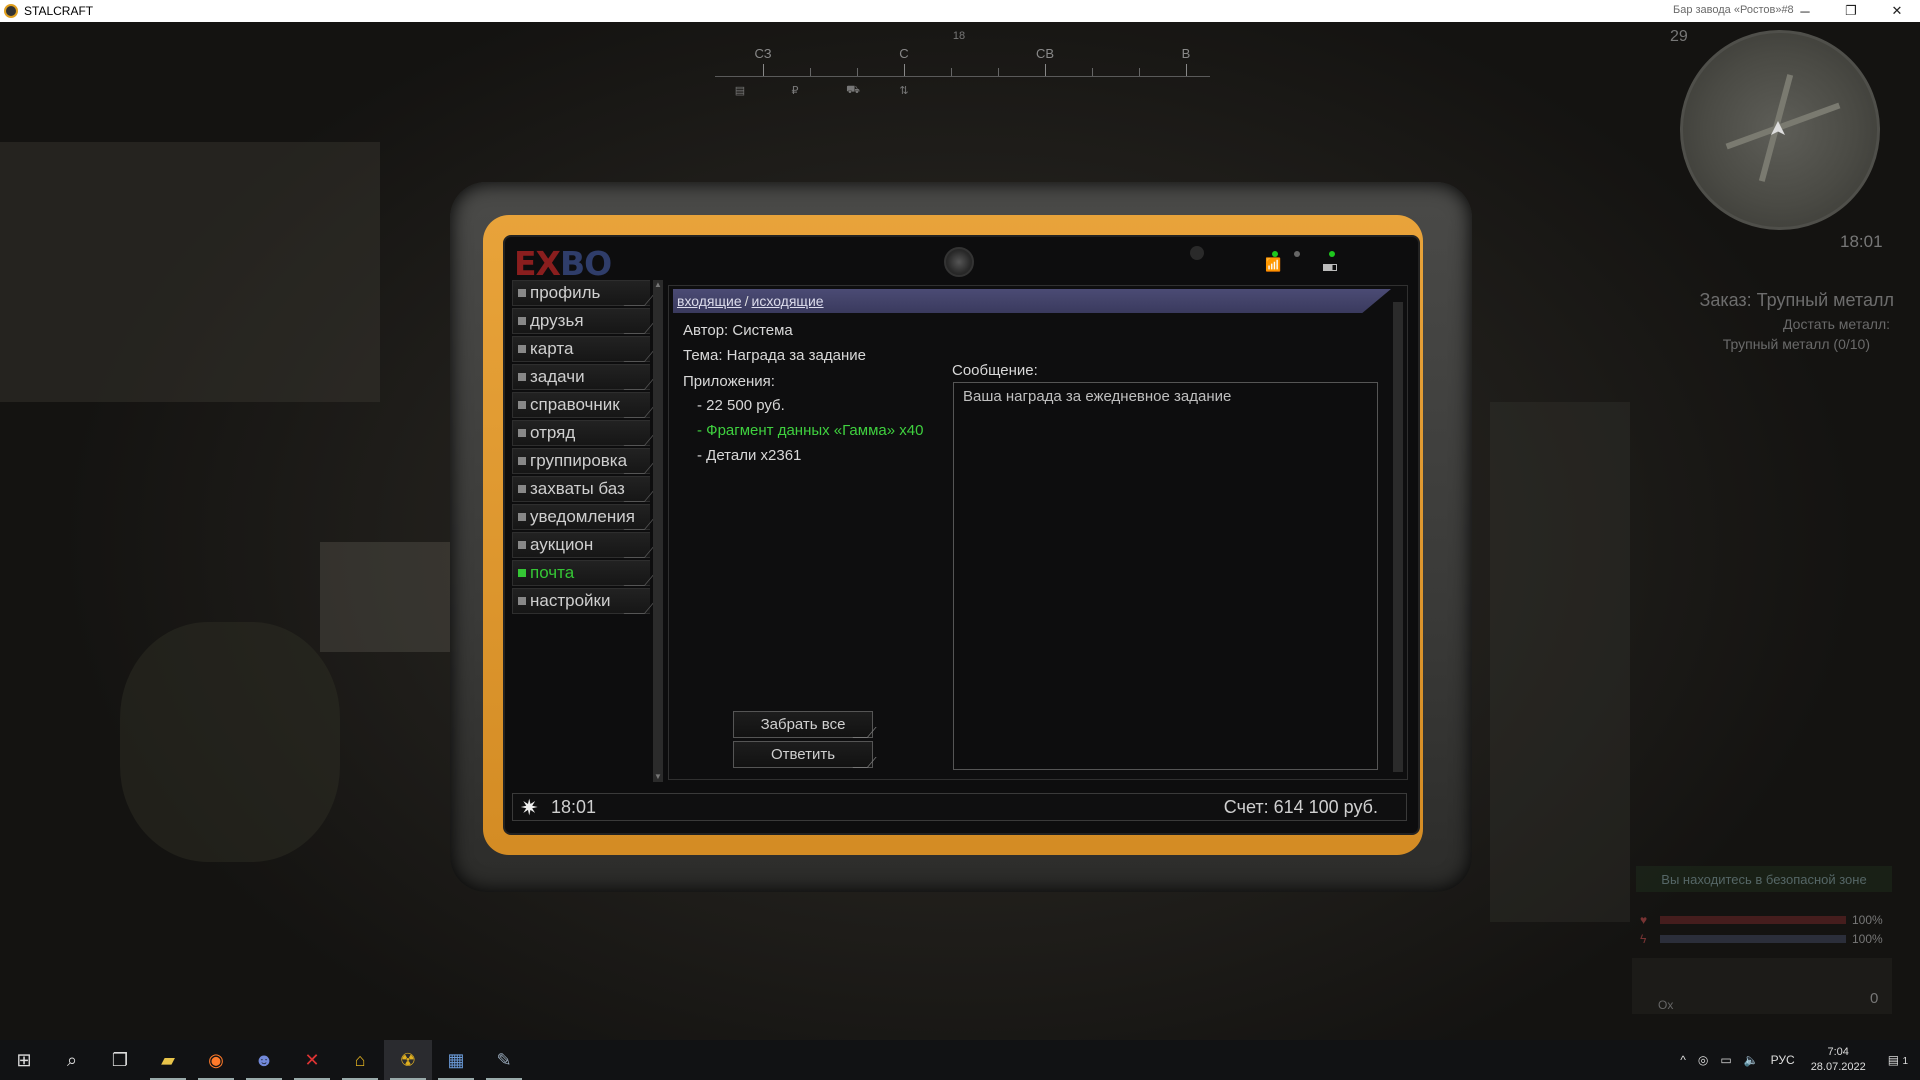 This screenshot has height=1080, width=1920. I want to click on taskbar-discord: ☻, so click(264, 1060).